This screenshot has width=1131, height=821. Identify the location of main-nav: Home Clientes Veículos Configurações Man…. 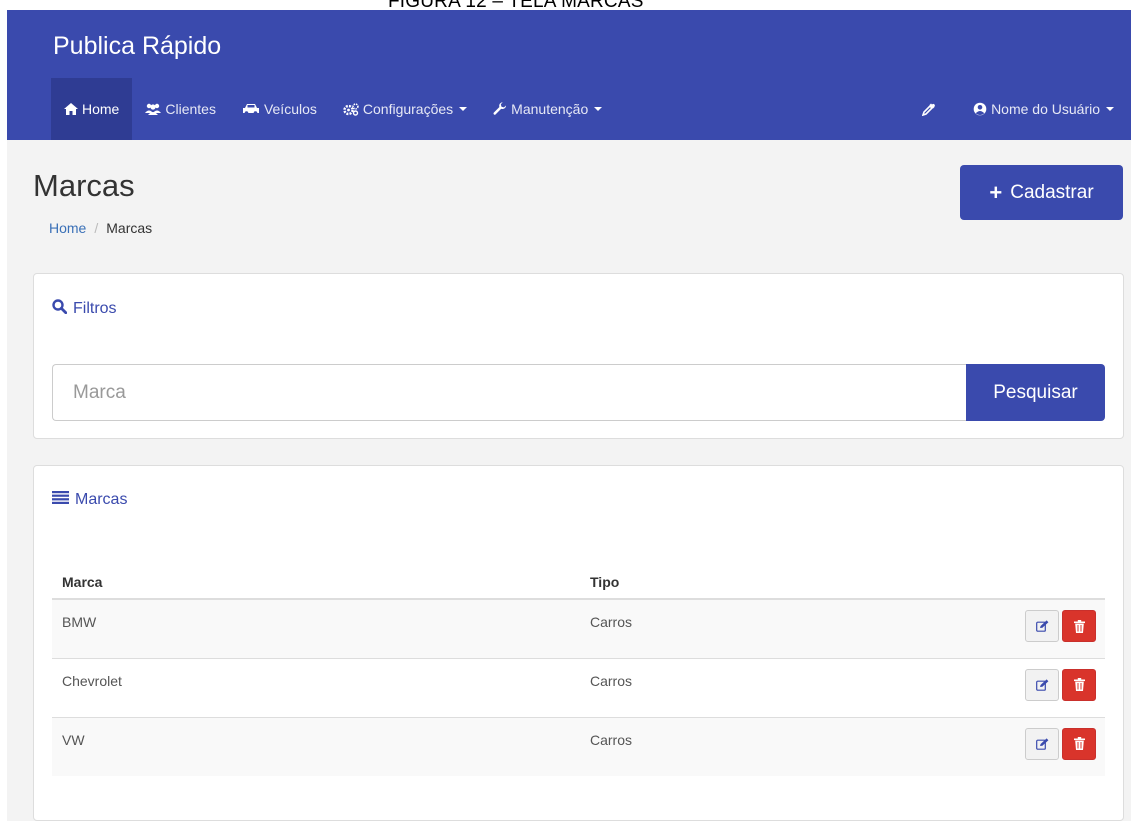
(333, 109).